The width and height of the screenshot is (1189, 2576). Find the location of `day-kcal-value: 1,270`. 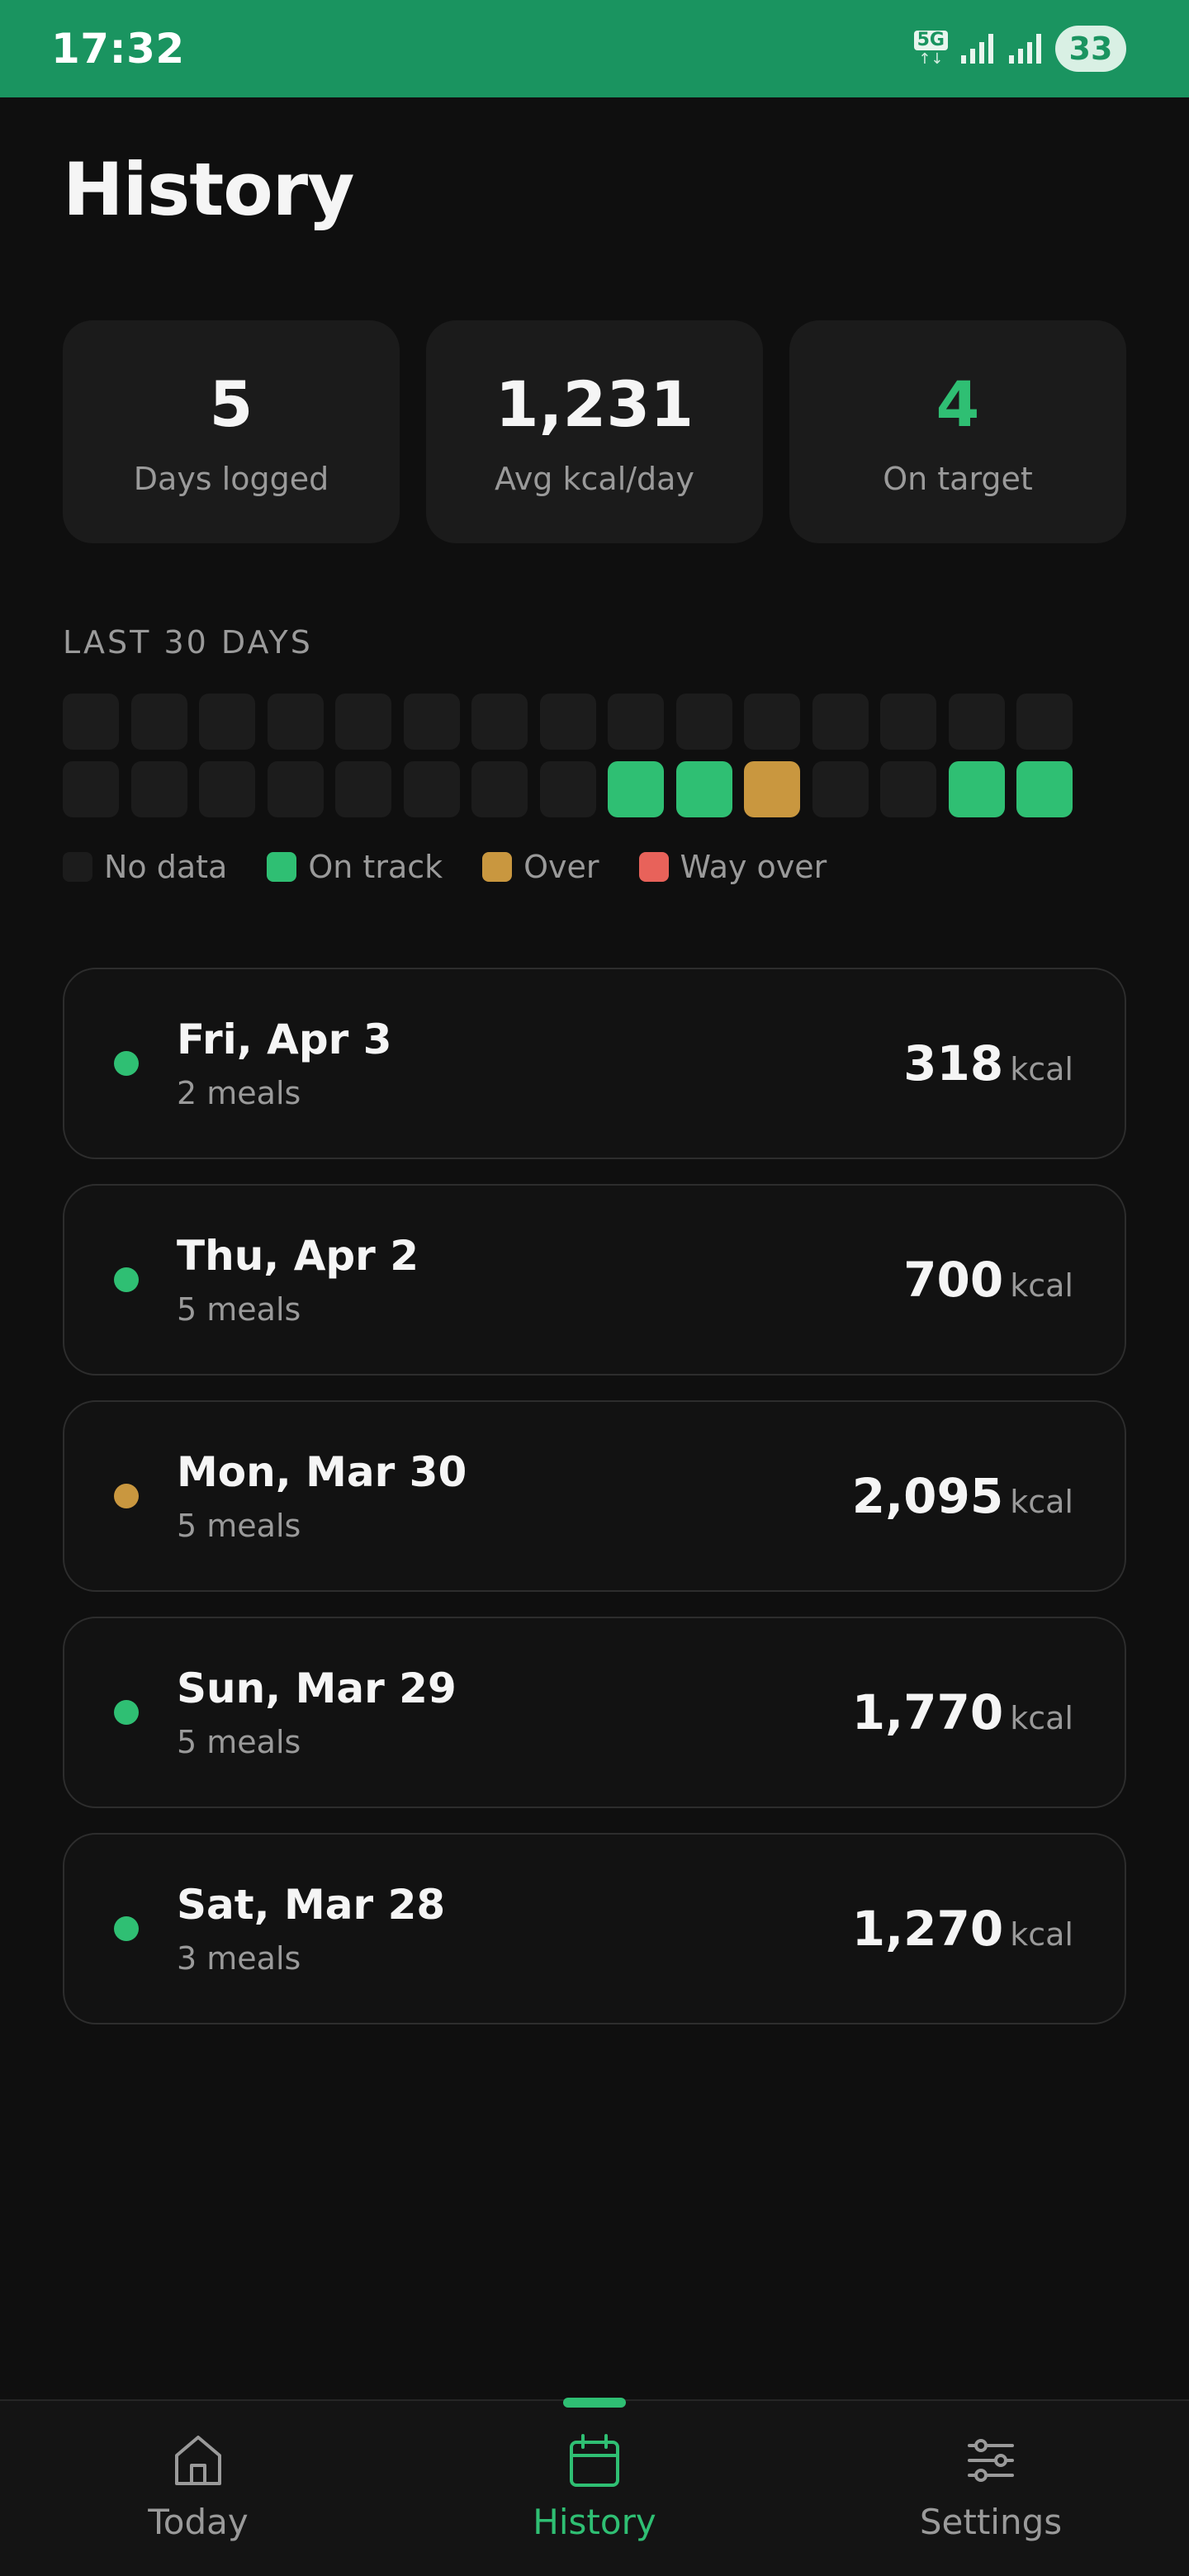

day-kcal-value: 1,270 is located at coordinates (927, 1929).